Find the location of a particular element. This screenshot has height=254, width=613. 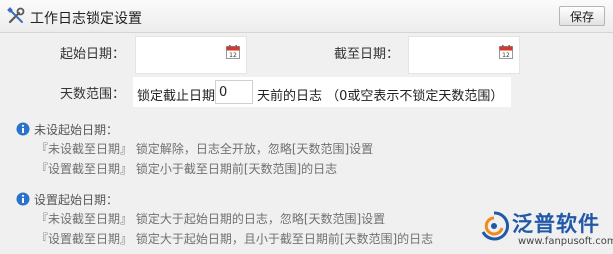

help-title: 设置起始日期： is located at coordinates (76, 200).